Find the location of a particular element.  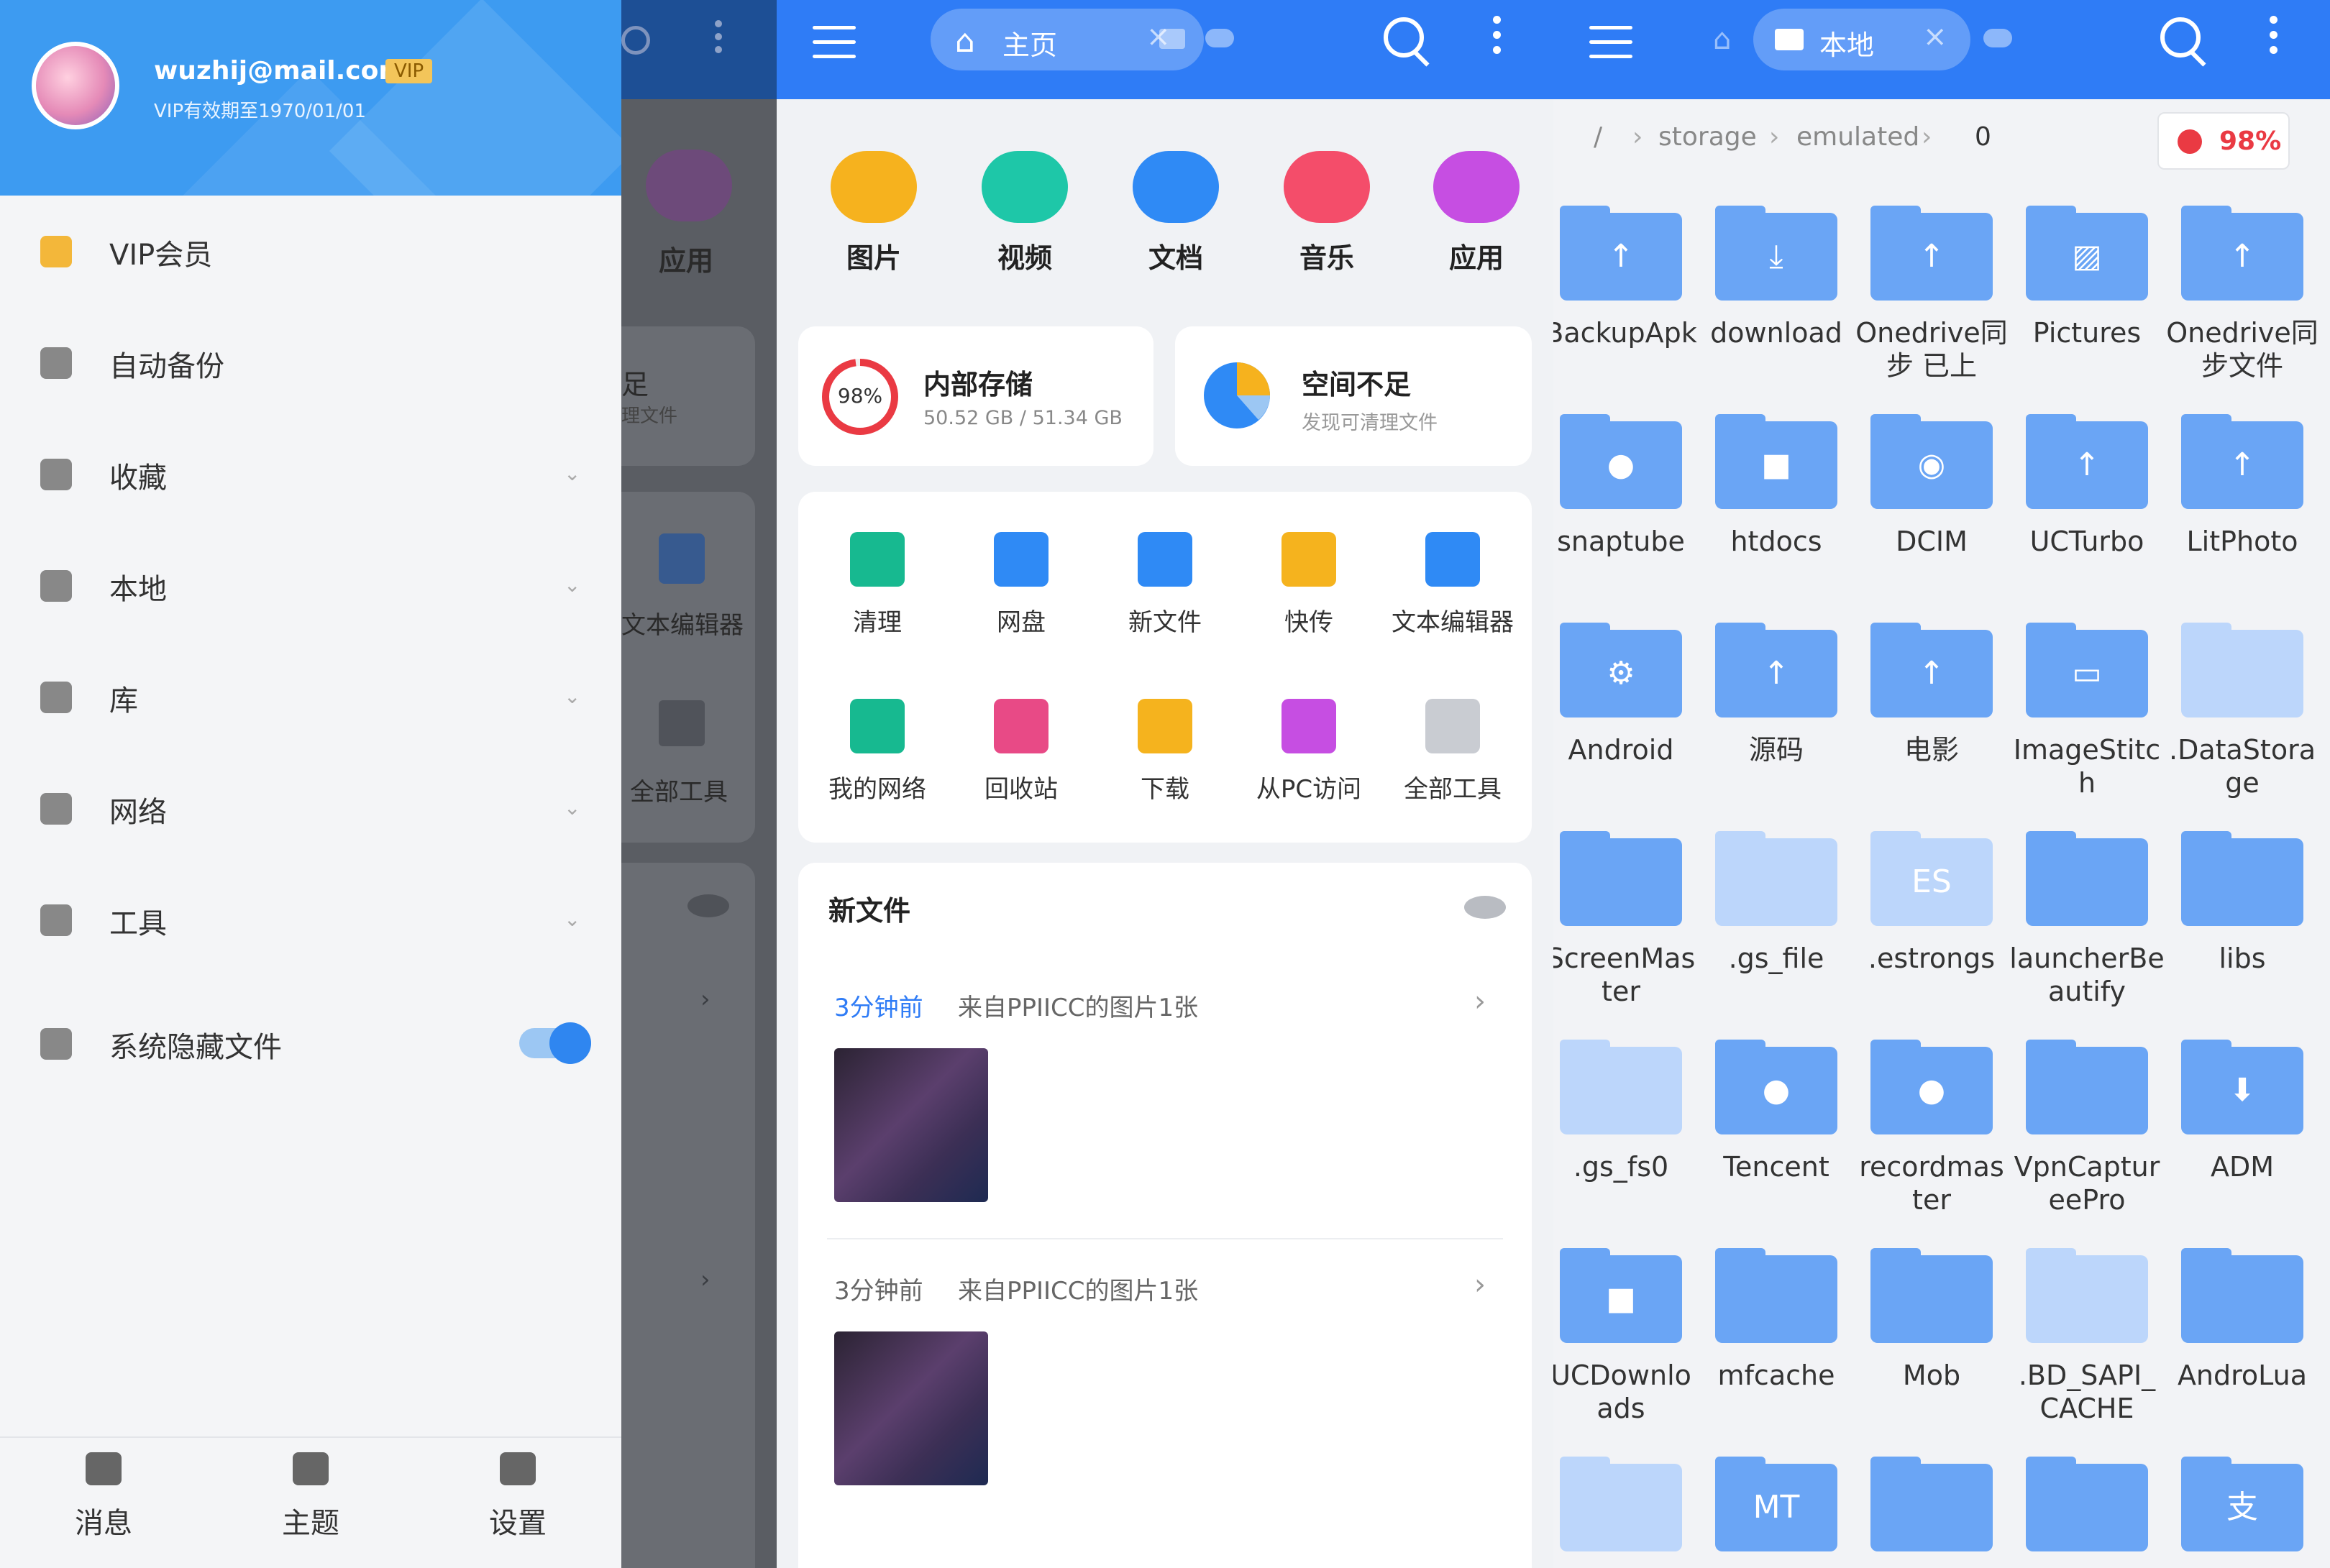

dimmed-label: 应用 is located at coordinates (686, 261).